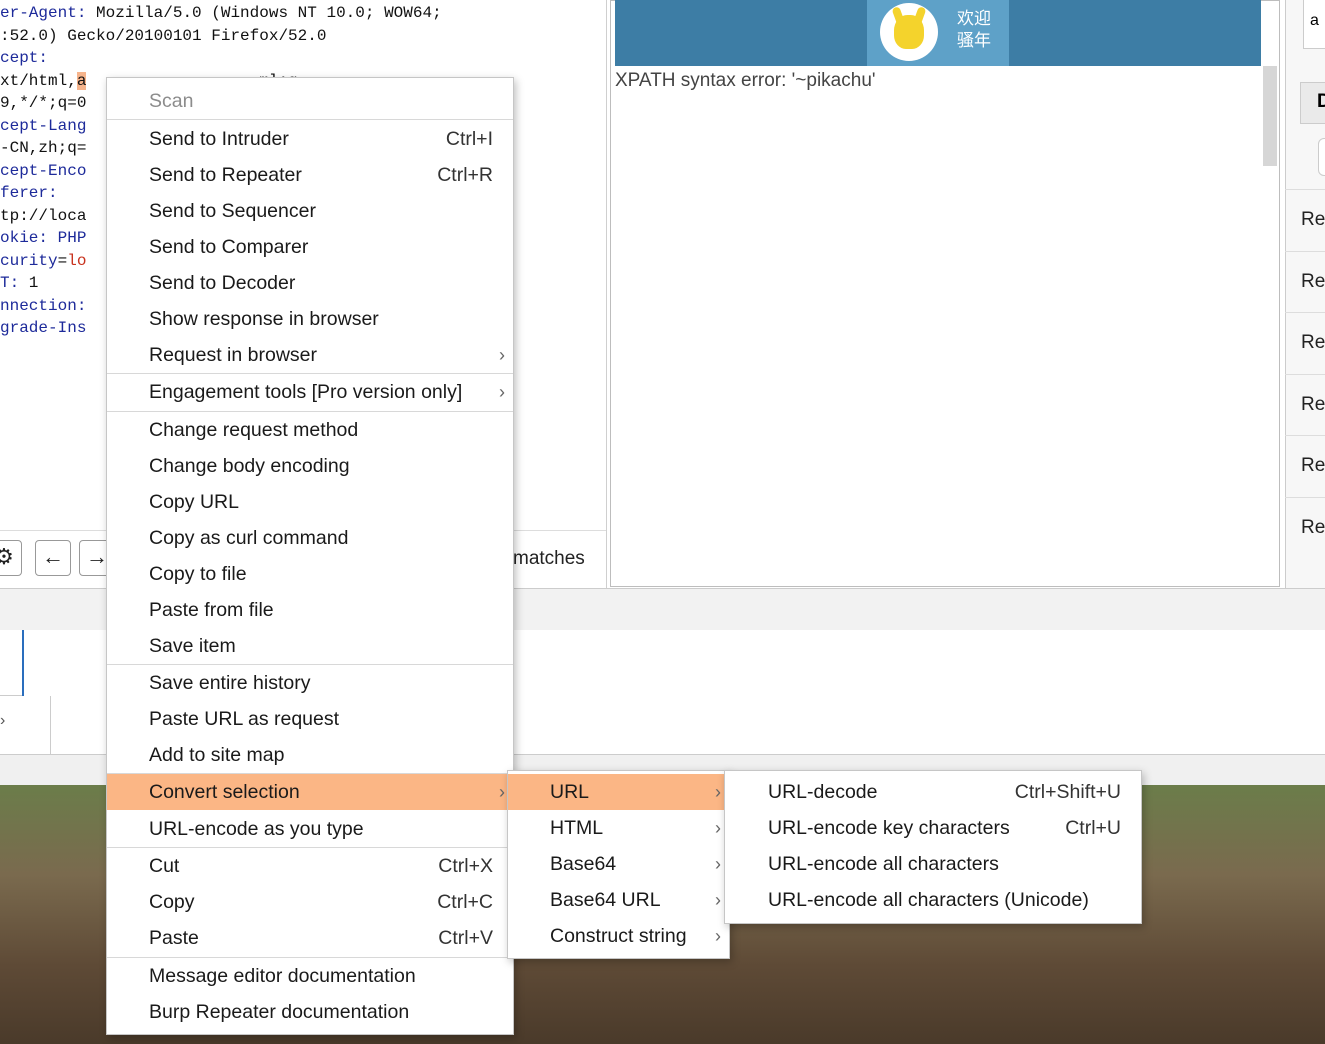  I want to click on menu-item-label: Engagement tools [Pro version only], so click(306, 392).